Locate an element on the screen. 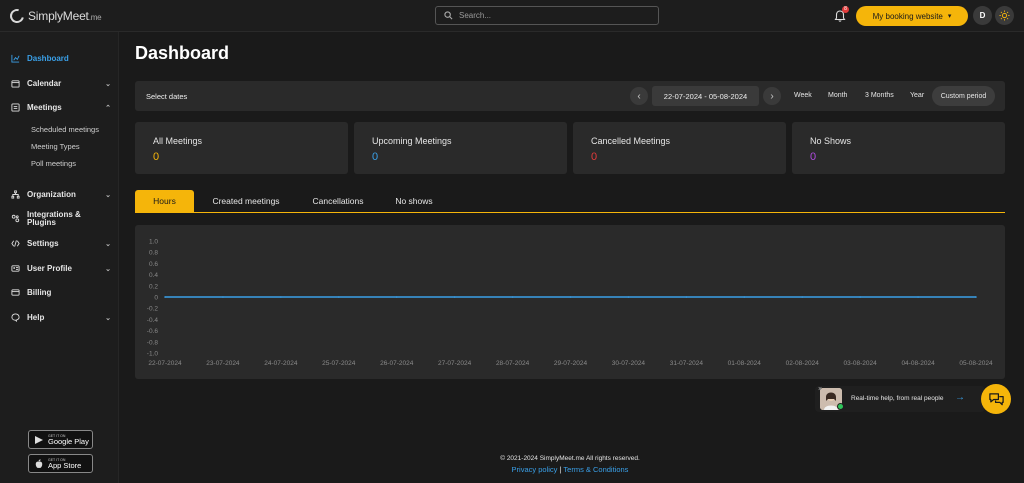 The height and width of the screenshot is (483, 1024). sidebar-item-label: Settings is located at coordinates (43, 243).